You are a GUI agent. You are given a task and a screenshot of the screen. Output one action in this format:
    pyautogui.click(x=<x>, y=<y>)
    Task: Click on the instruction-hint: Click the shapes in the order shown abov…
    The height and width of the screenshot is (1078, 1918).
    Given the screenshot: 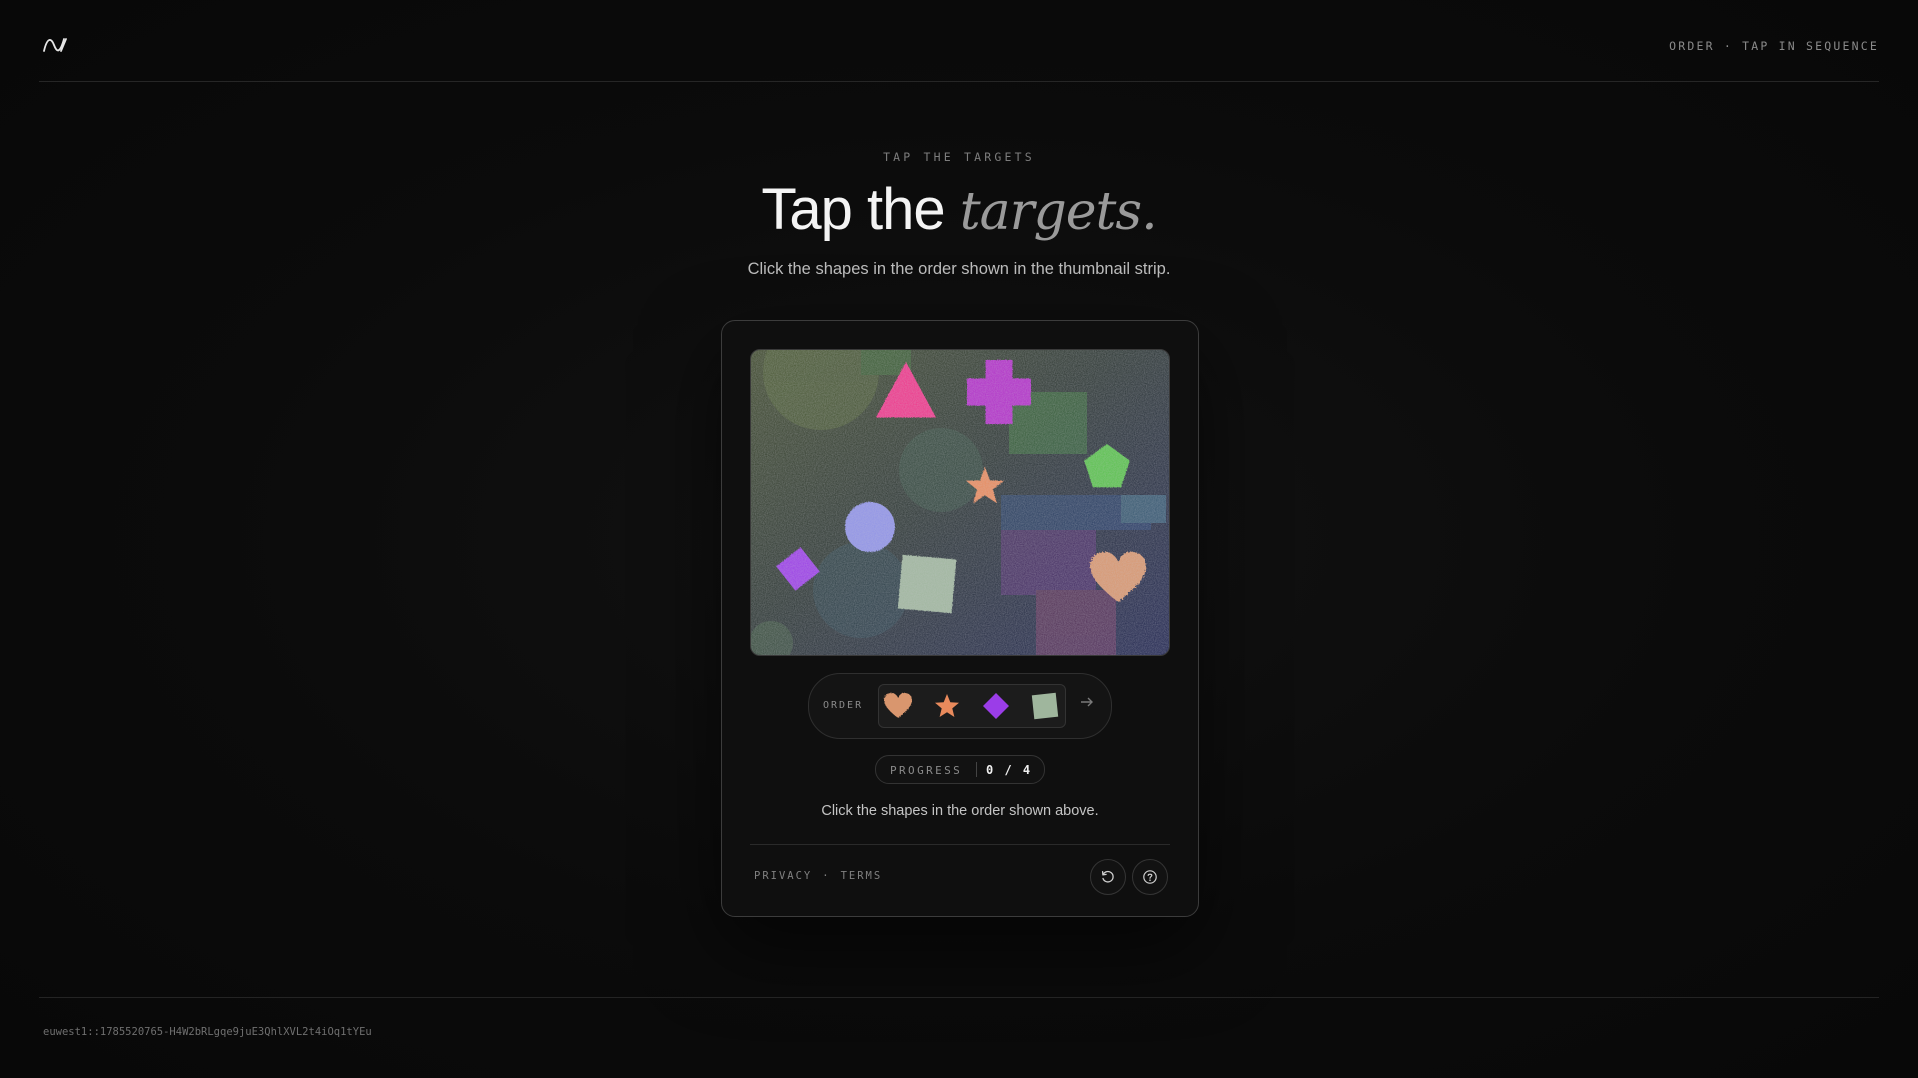 What is the action you would take?
    pyautogui.click(x=960, y=811)
    